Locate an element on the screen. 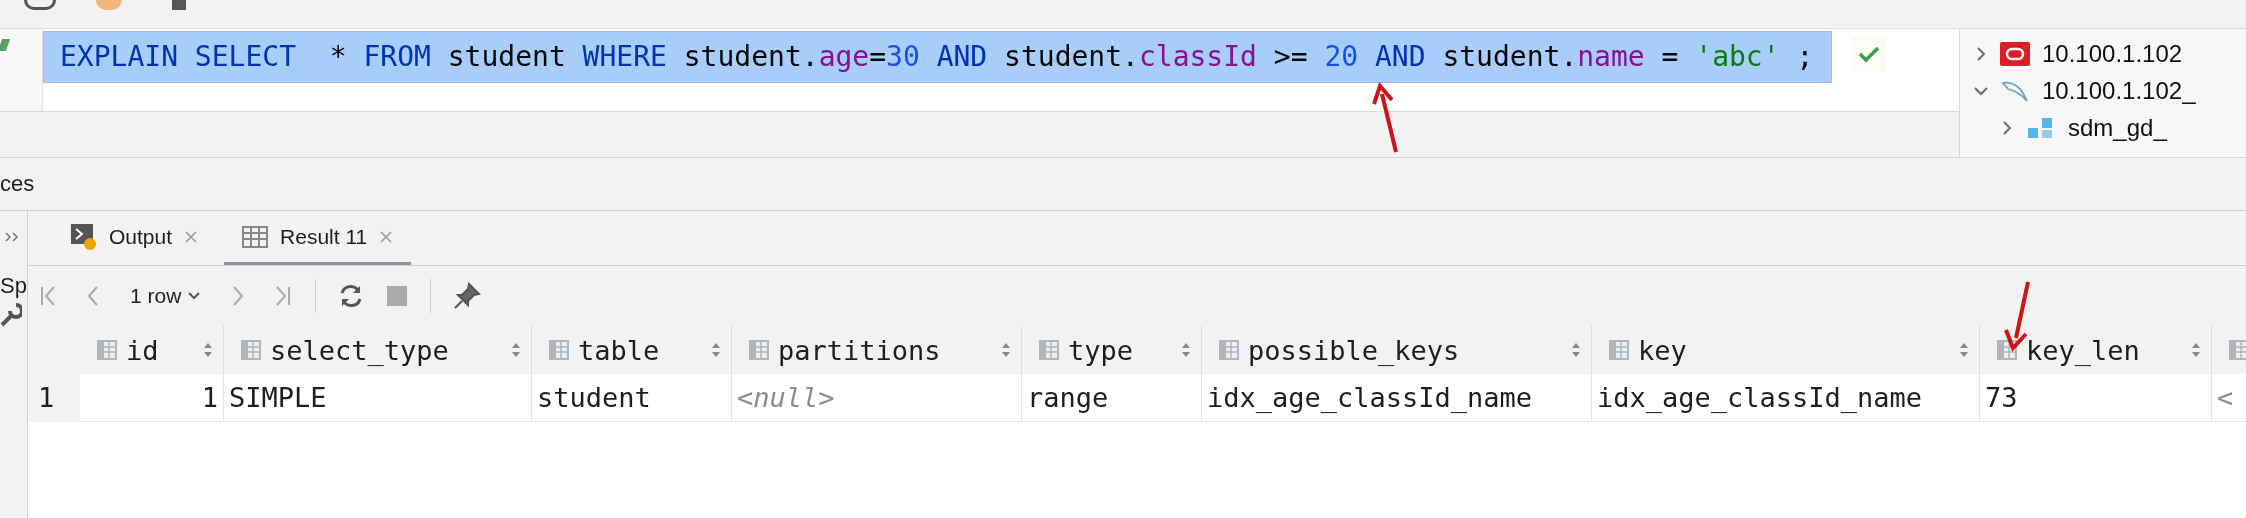 This screenshot has width=2246, height=518. table-cell: < is located at coordinates (2229, 398).